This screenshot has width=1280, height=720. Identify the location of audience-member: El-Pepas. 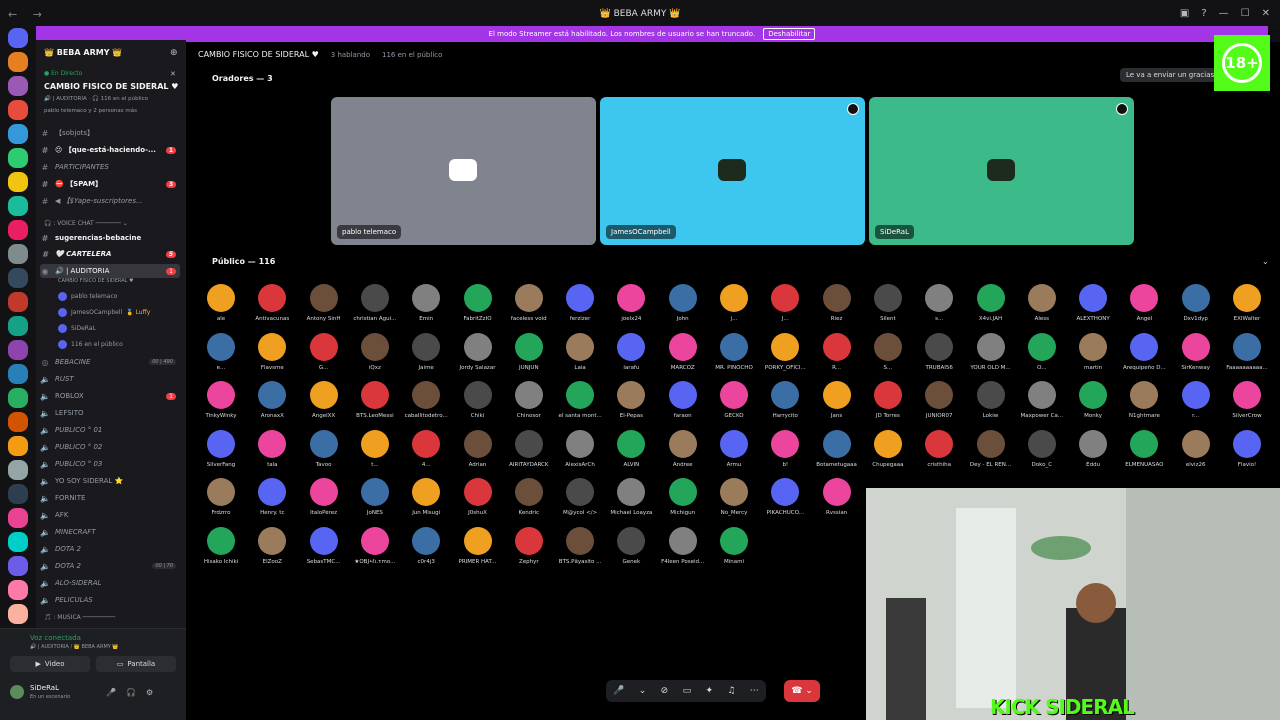
(631, 400).